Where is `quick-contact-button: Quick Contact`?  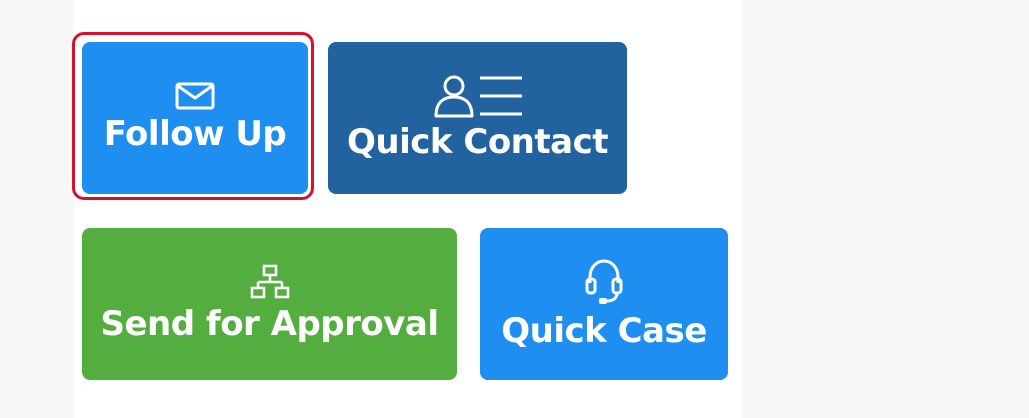
quick-contact-button: Quick Contact is located at coordinates (477, 118).